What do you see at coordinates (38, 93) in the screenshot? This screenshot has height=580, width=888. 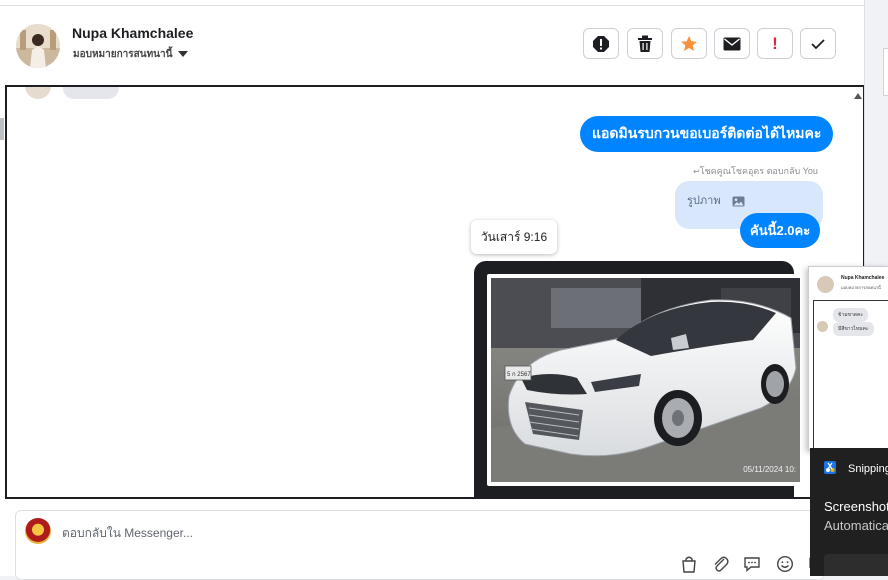 I see `sender-avatar` at bounding box center [38, 93].